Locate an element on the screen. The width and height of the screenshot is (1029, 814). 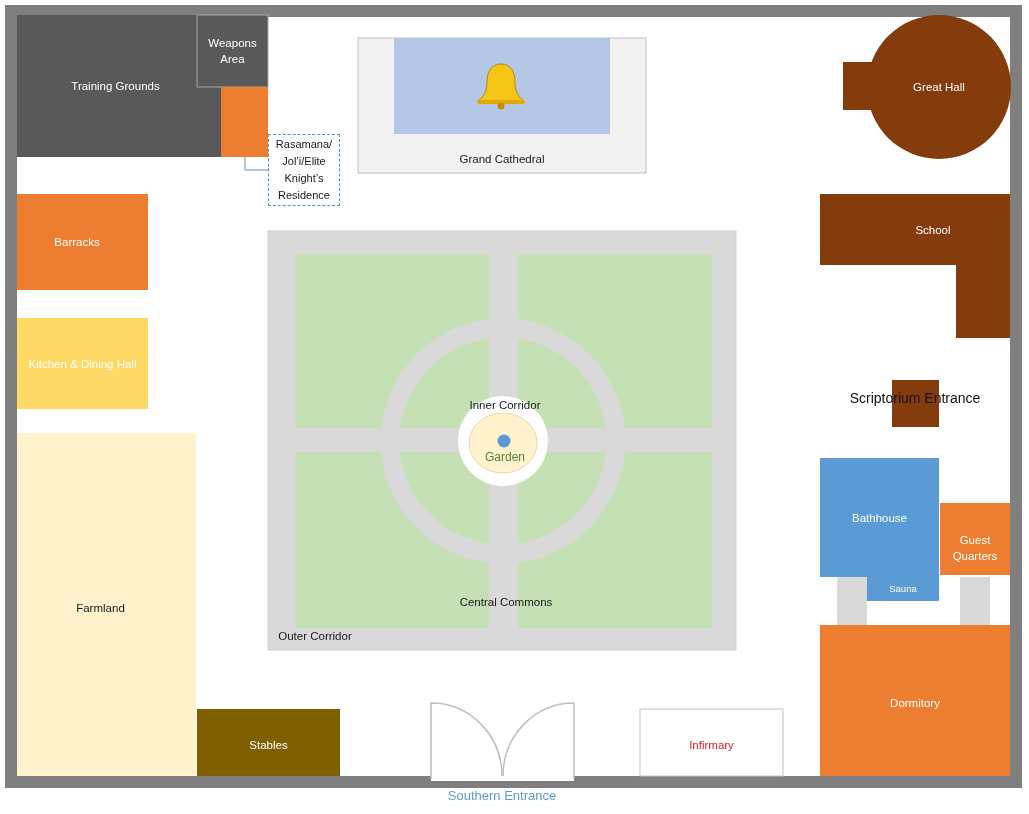
garden-label: Garden is located at coordinates (505, 457).